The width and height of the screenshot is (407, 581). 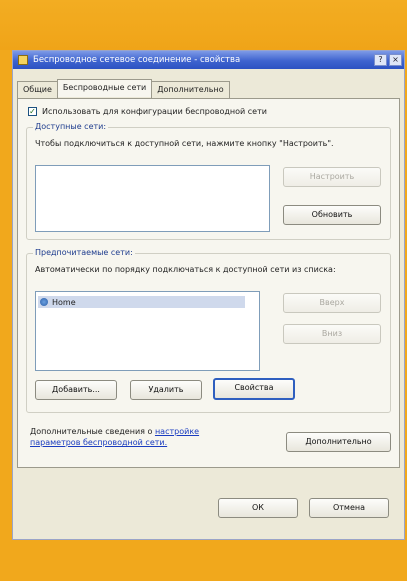 I want to click on available-networks-title: Доступные сети:, so click(x=71, y=126).